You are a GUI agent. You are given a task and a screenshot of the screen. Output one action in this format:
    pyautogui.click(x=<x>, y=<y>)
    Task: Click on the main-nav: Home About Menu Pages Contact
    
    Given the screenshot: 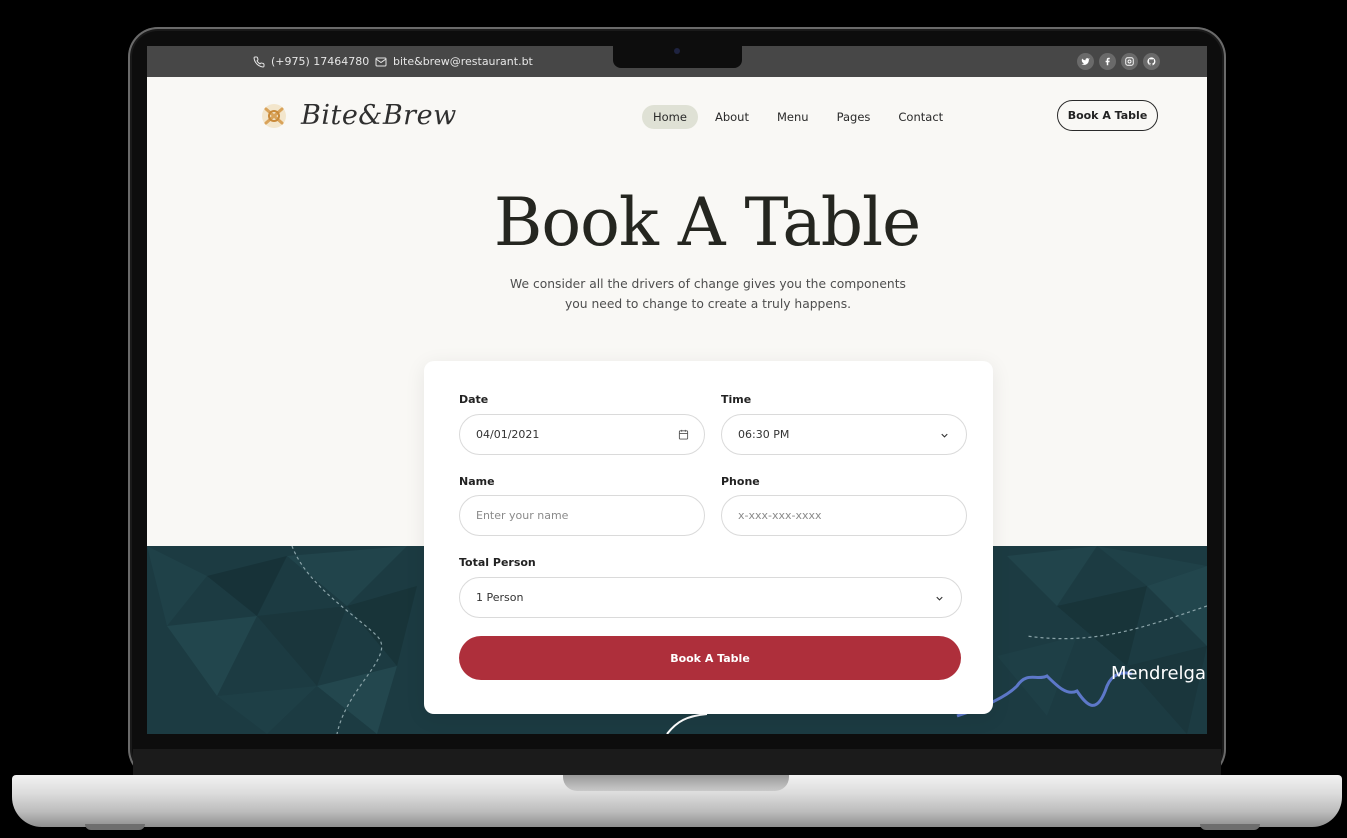 What is the action you would take?
    pyautogui.click(x=801, y=117)
    